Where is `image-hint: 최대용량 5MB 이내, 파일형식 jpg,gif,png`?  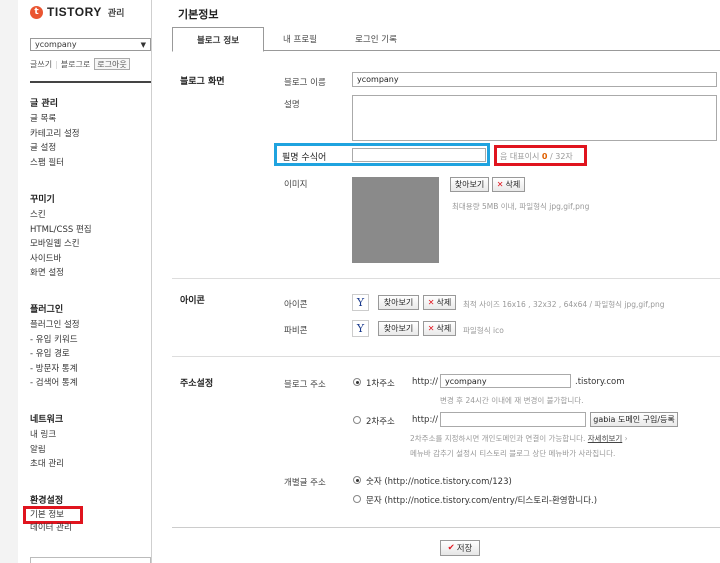 image-hint: 최대용량 5MB 이내, 파일형식 jpg,gif,png is located at coordinates (521, 206).